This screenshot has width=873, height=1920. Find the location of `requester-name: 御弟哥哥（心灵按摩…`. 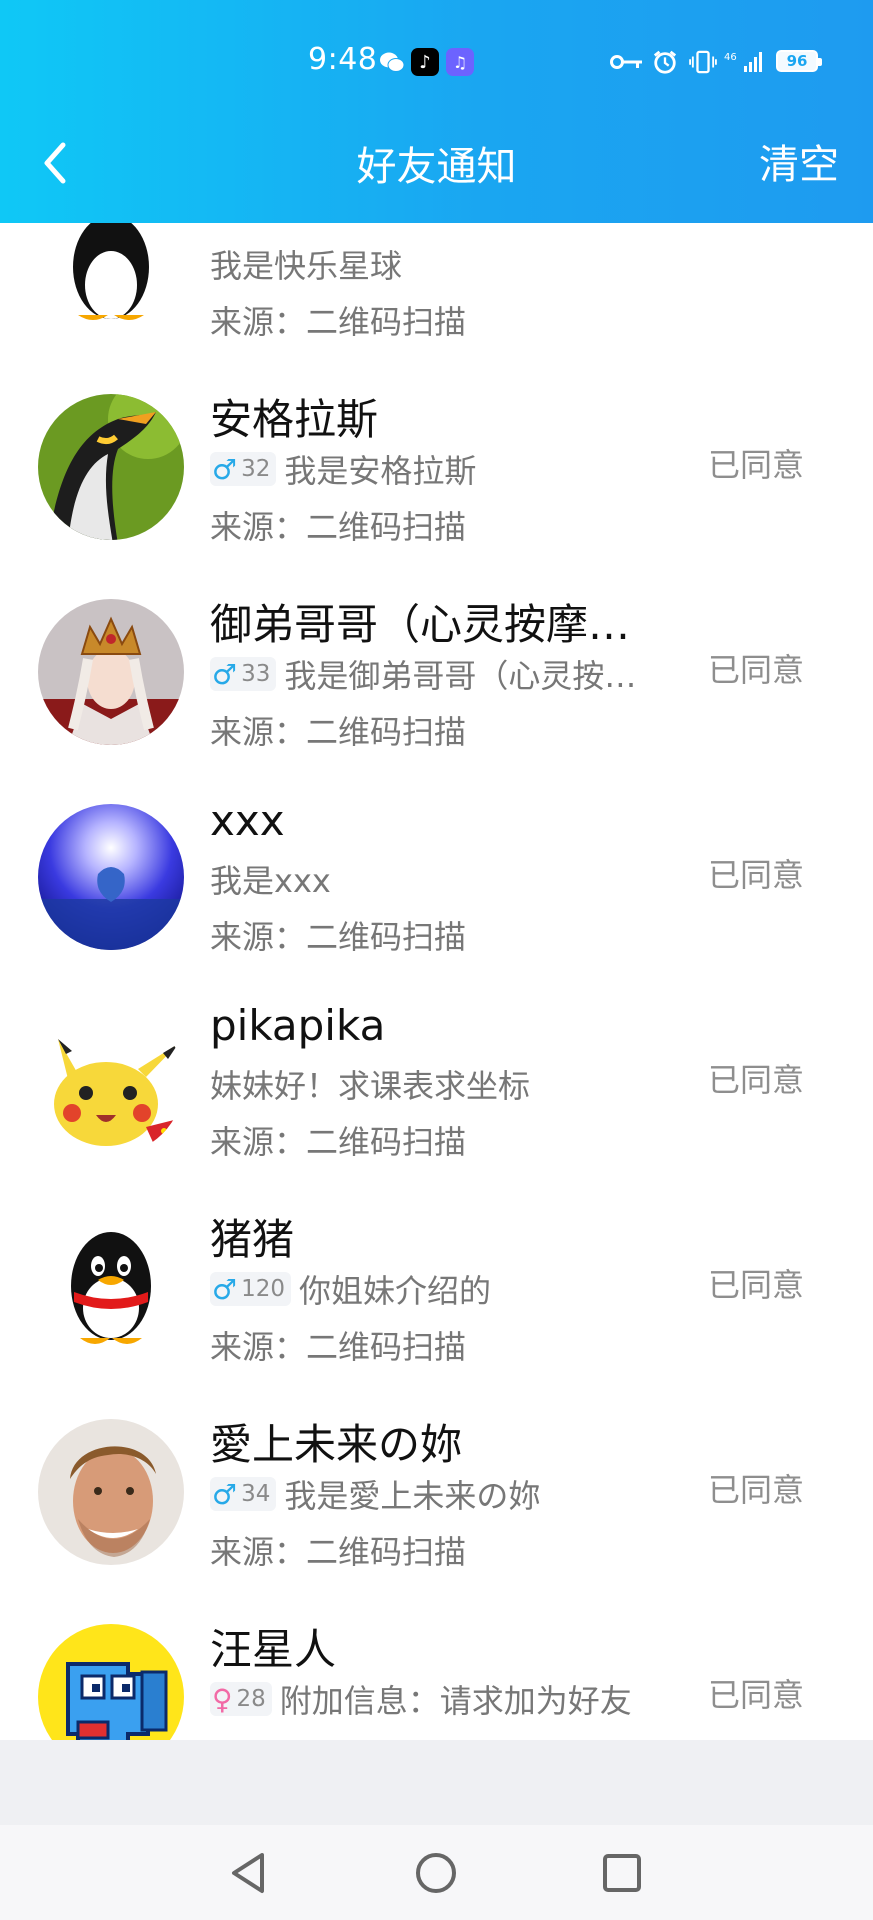

requester-name: 御弟哥哥（心灵按摩… is located at coordinates (420, 624).